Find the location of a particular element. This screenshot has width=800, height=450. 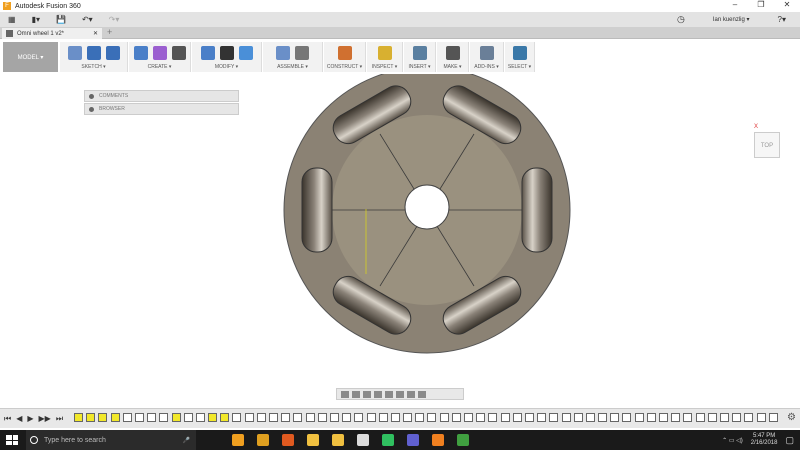

look-at-icon is located at coordinates (356, 394).